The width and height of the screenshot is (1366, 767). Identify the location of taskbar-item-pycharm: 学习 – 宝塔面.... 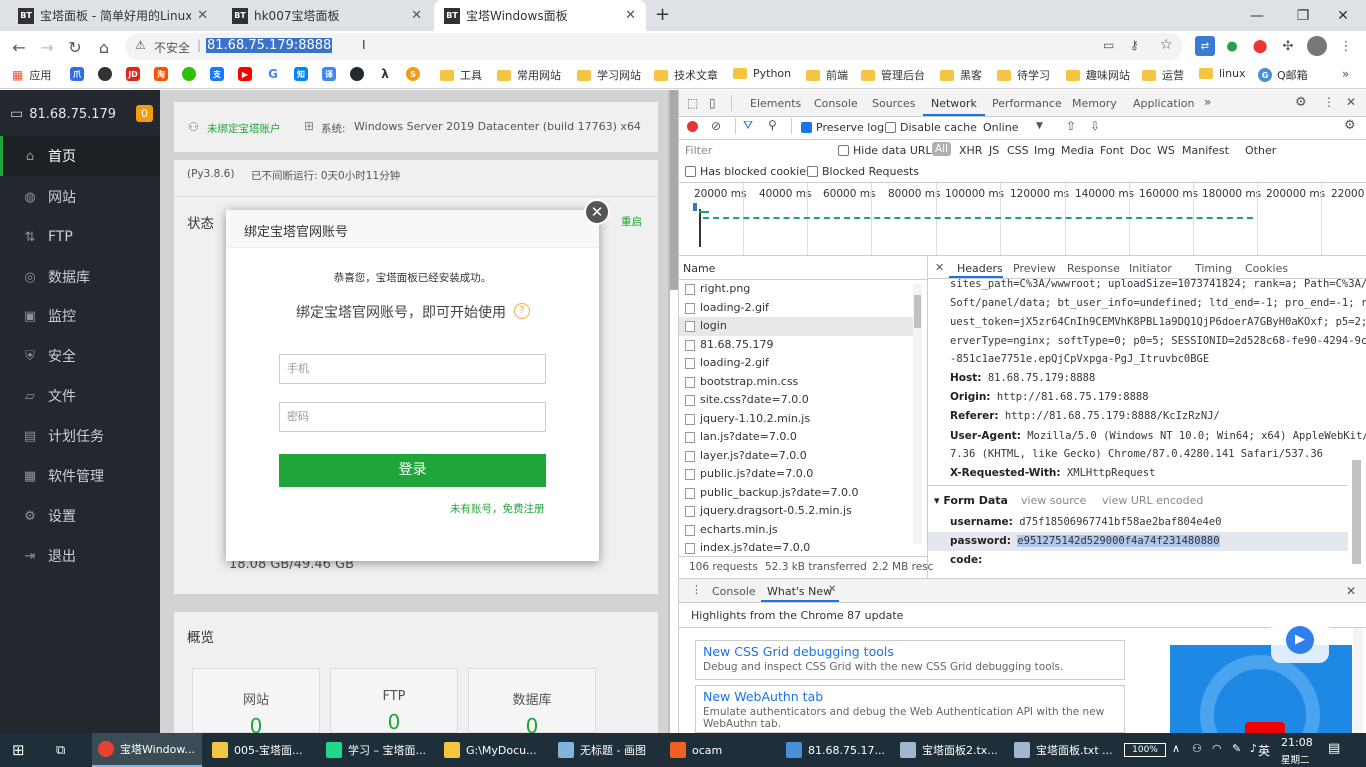
(377, 750).